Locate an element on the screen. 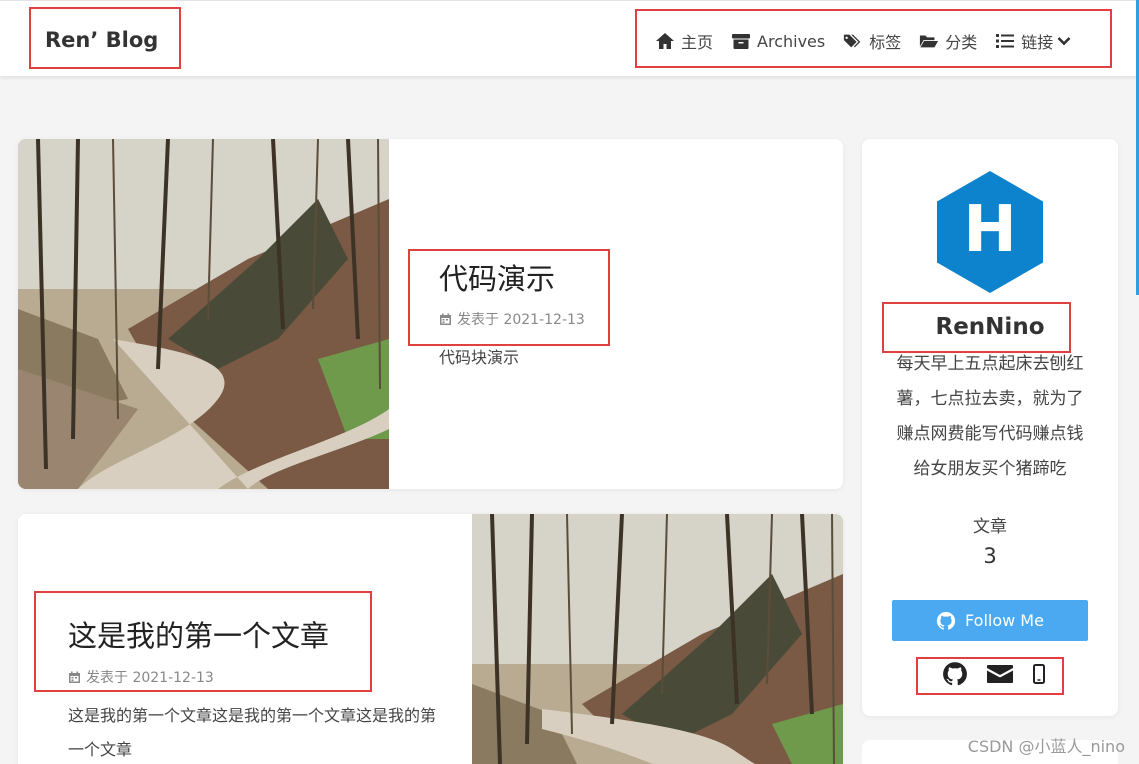 The image size is (1139, 764). posts-count-label: 文章 is located at coordinates (990, 524).